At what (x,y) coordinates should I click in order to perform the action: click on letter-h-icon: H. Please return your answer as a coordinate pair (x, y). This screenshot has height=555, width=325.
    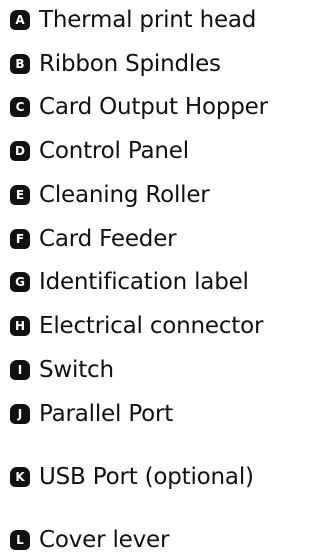
    Looking at the image, I should click on (20, 326).